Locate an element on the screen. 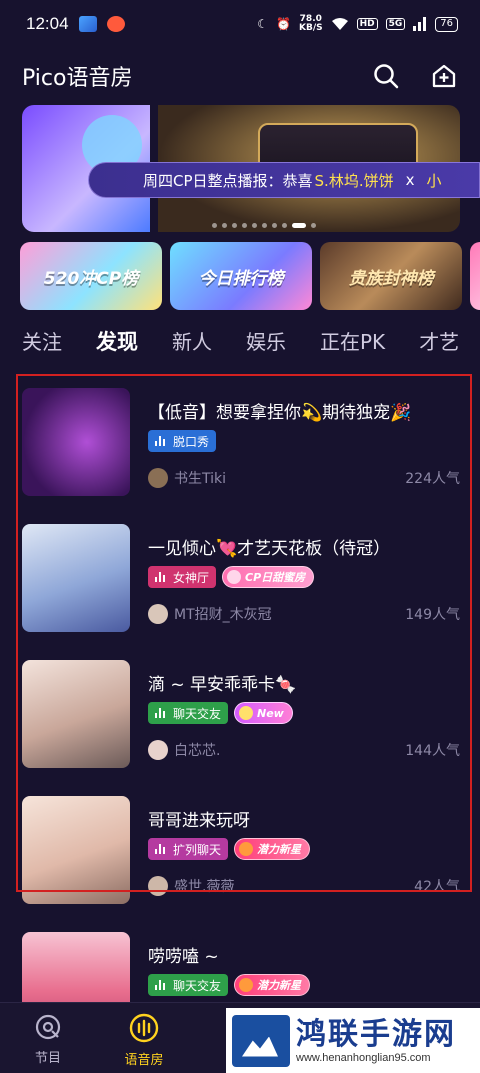 The height and width of the screenshot is (1073, 480). star-icon is located at coordinates (246, 713).